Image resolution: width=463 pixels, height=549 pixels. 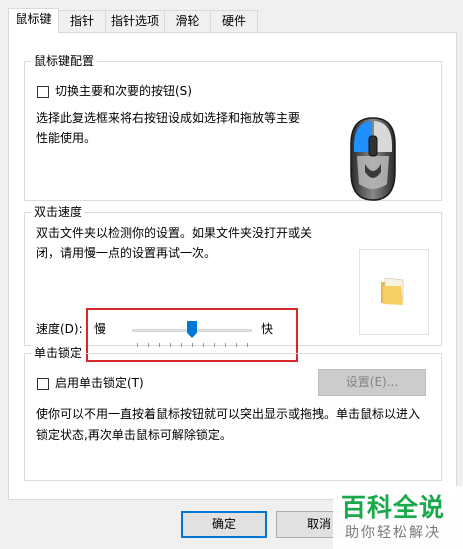 I want to click on fast-label: 快, so click(x=267, y=329).